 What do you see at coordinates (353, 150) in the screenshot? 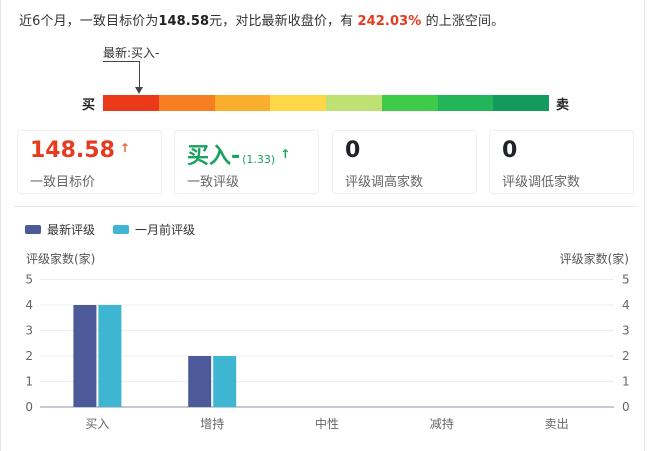
I see `upgrades-value: 0` at bounding box center [353, 150].